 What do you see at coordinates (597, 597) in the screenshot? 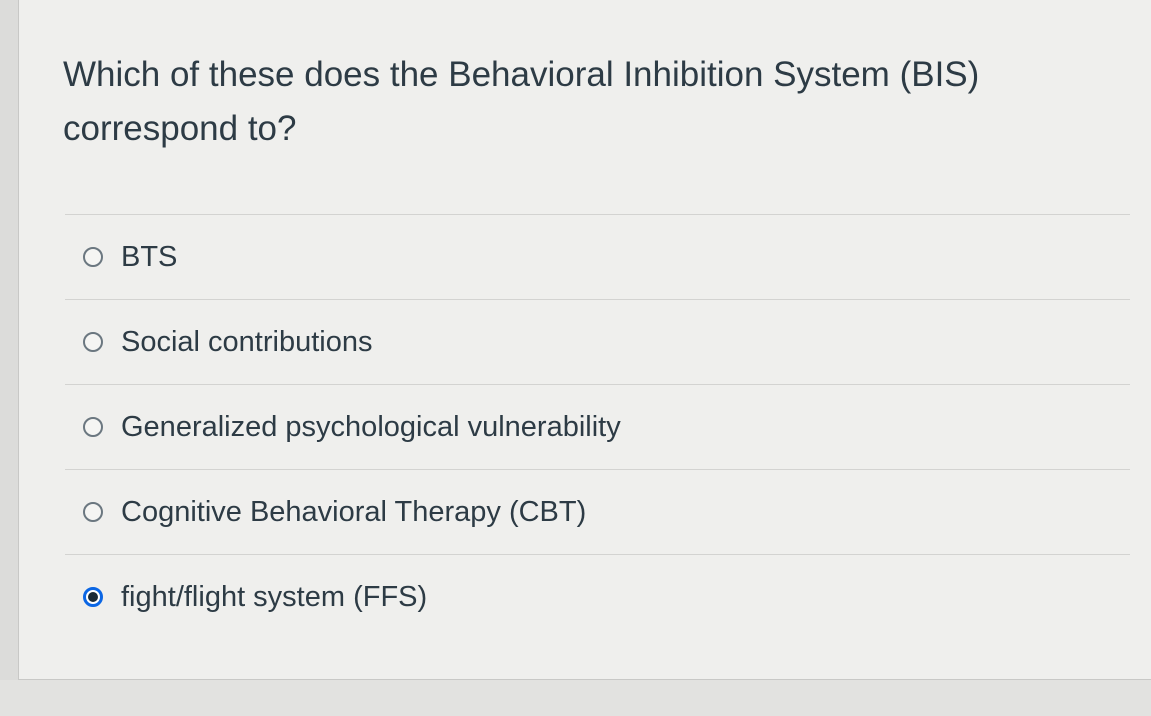
I see `answer-option-ffs: fight/flight system (FFS)` at bounding box center [597, 597].